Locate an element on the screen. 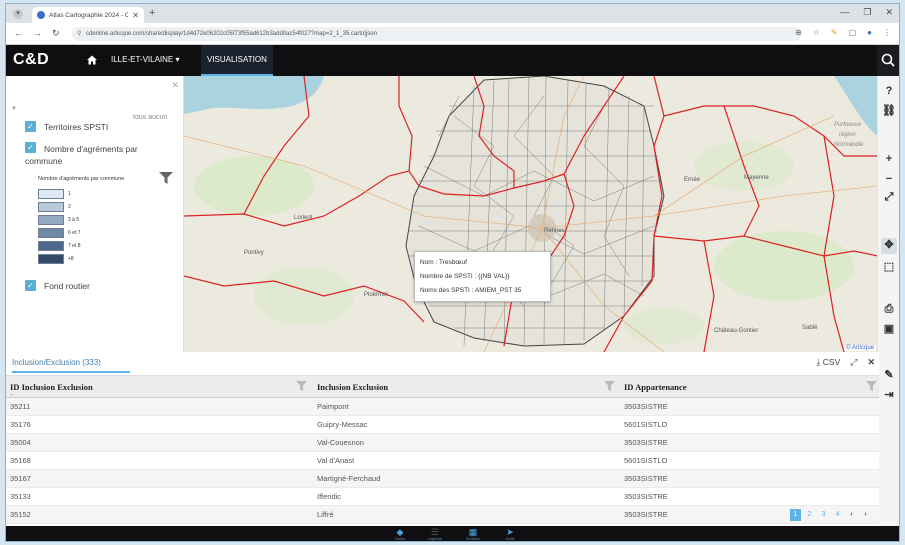 Image resolution: width=905 pixels, height=545 pixels. checkbox-fond-routier: ✓ is located at coordinates (30, 285).